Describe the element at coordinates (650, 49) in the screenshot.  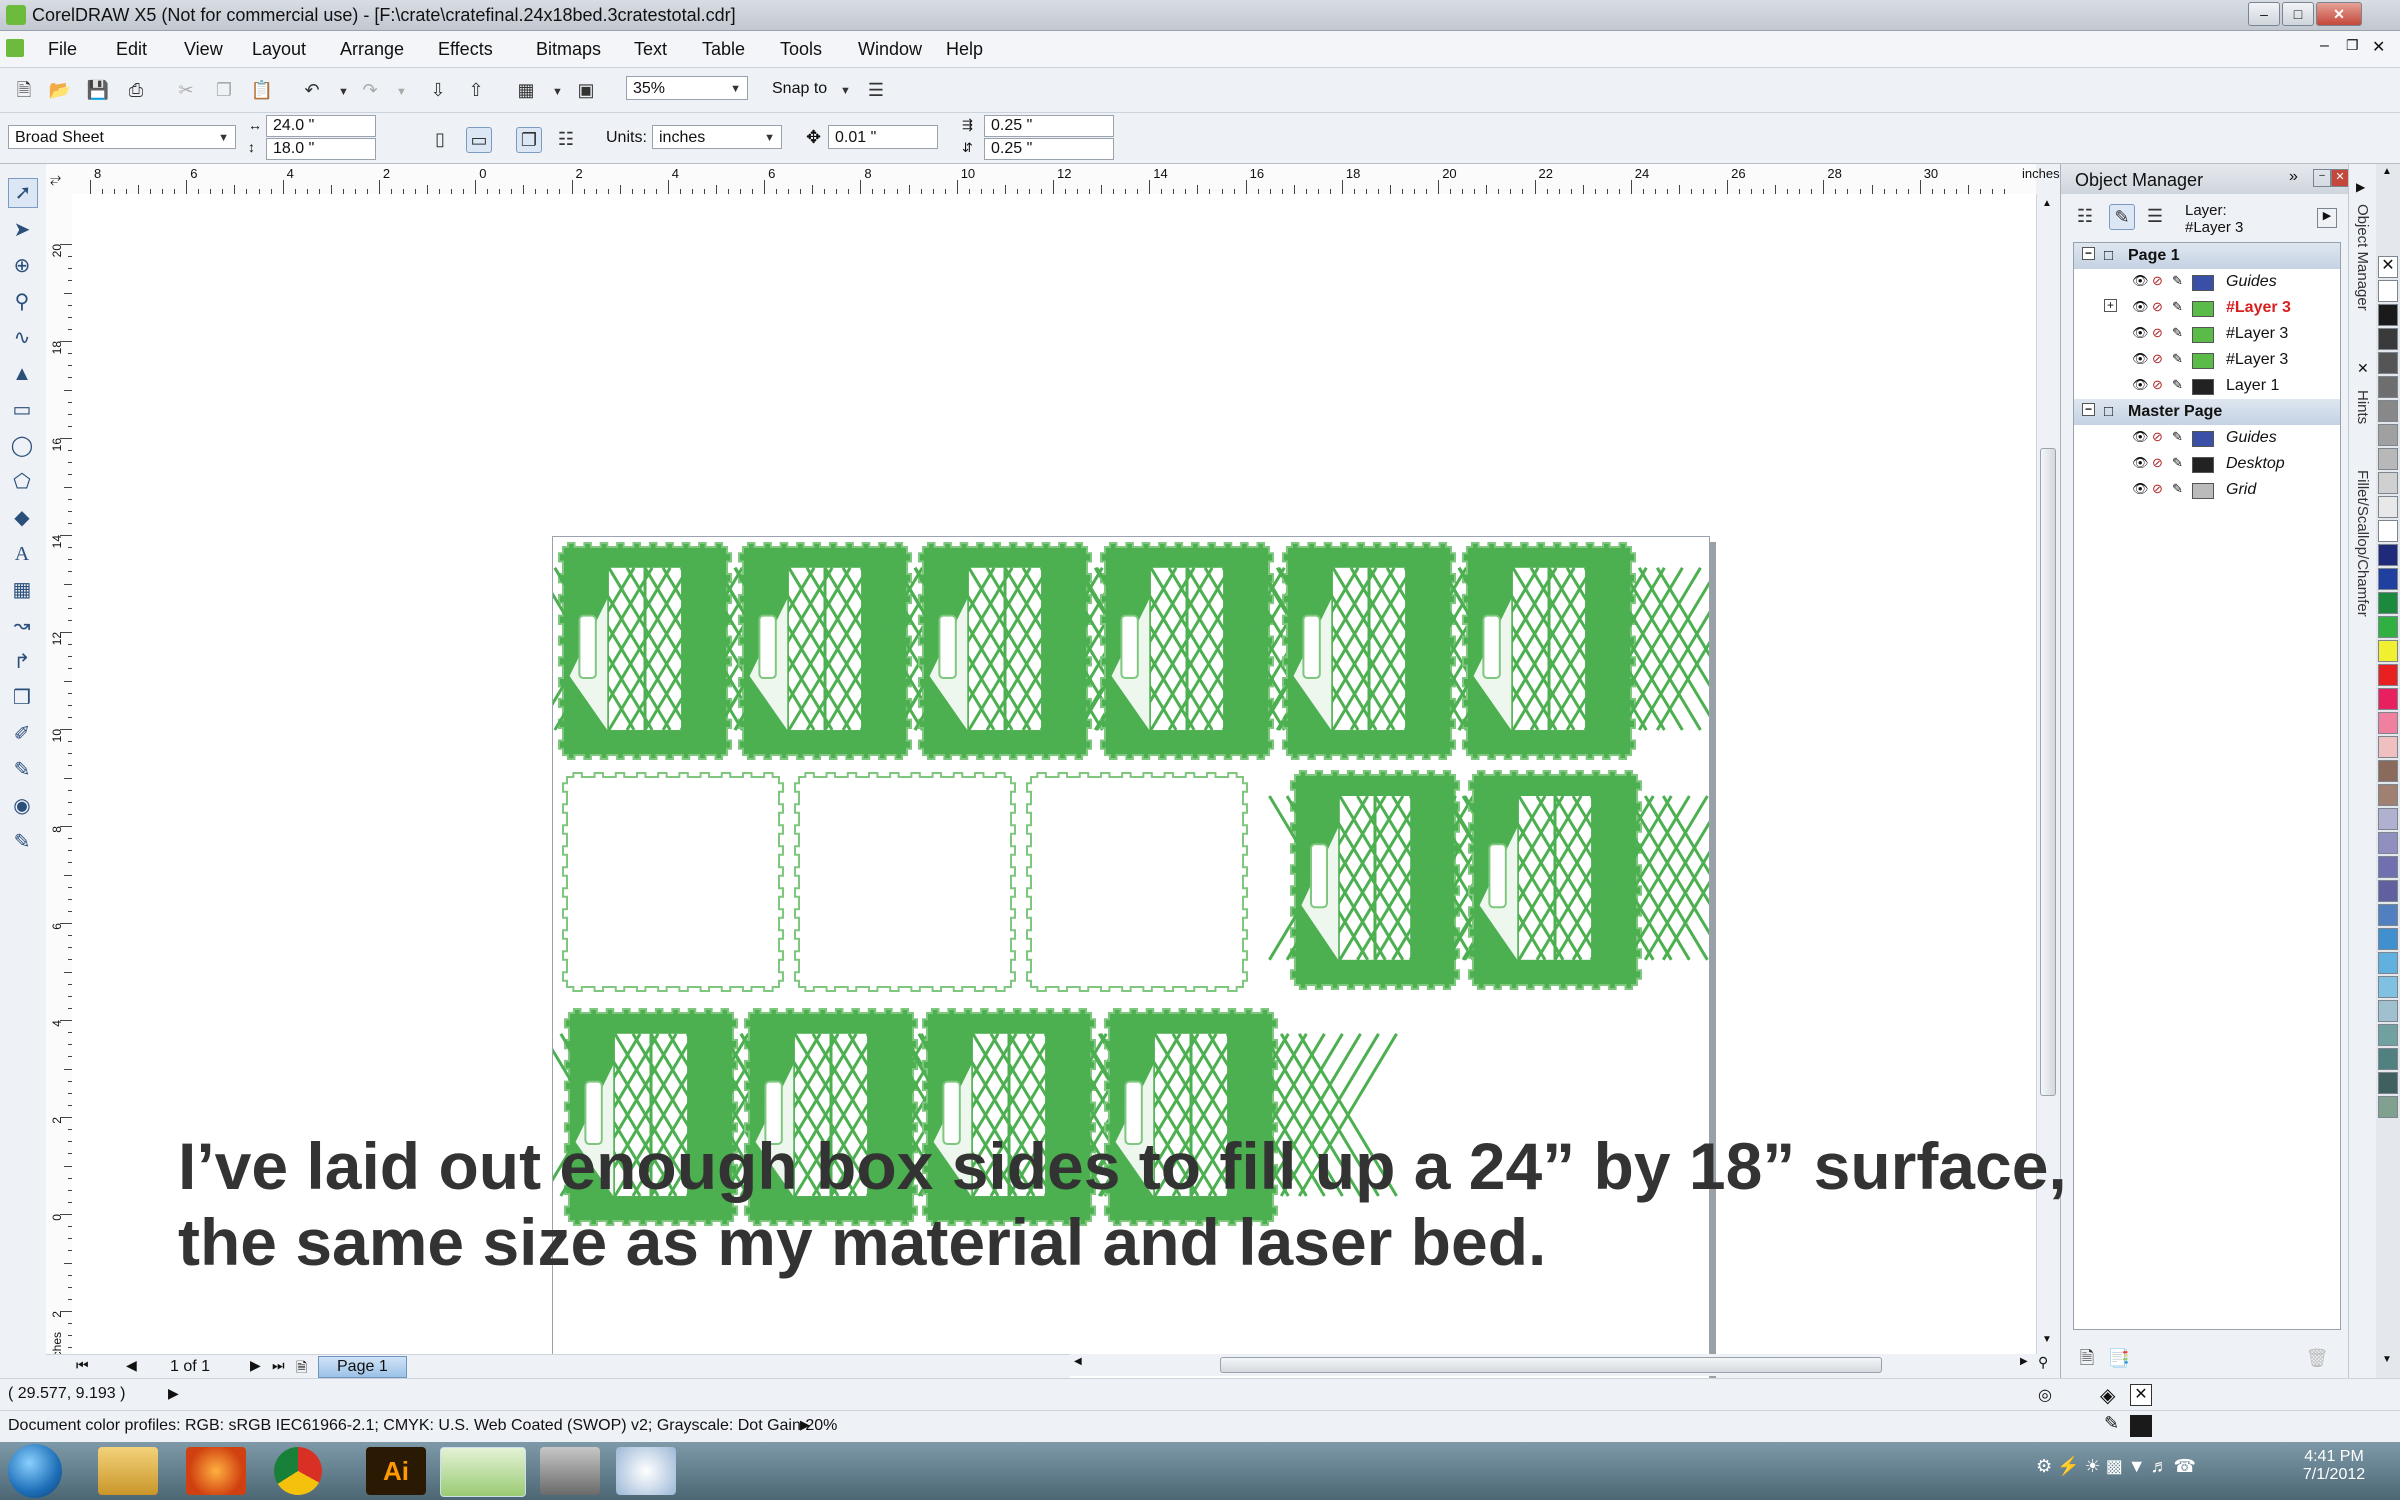
I see `menu-text: Text` at that location.